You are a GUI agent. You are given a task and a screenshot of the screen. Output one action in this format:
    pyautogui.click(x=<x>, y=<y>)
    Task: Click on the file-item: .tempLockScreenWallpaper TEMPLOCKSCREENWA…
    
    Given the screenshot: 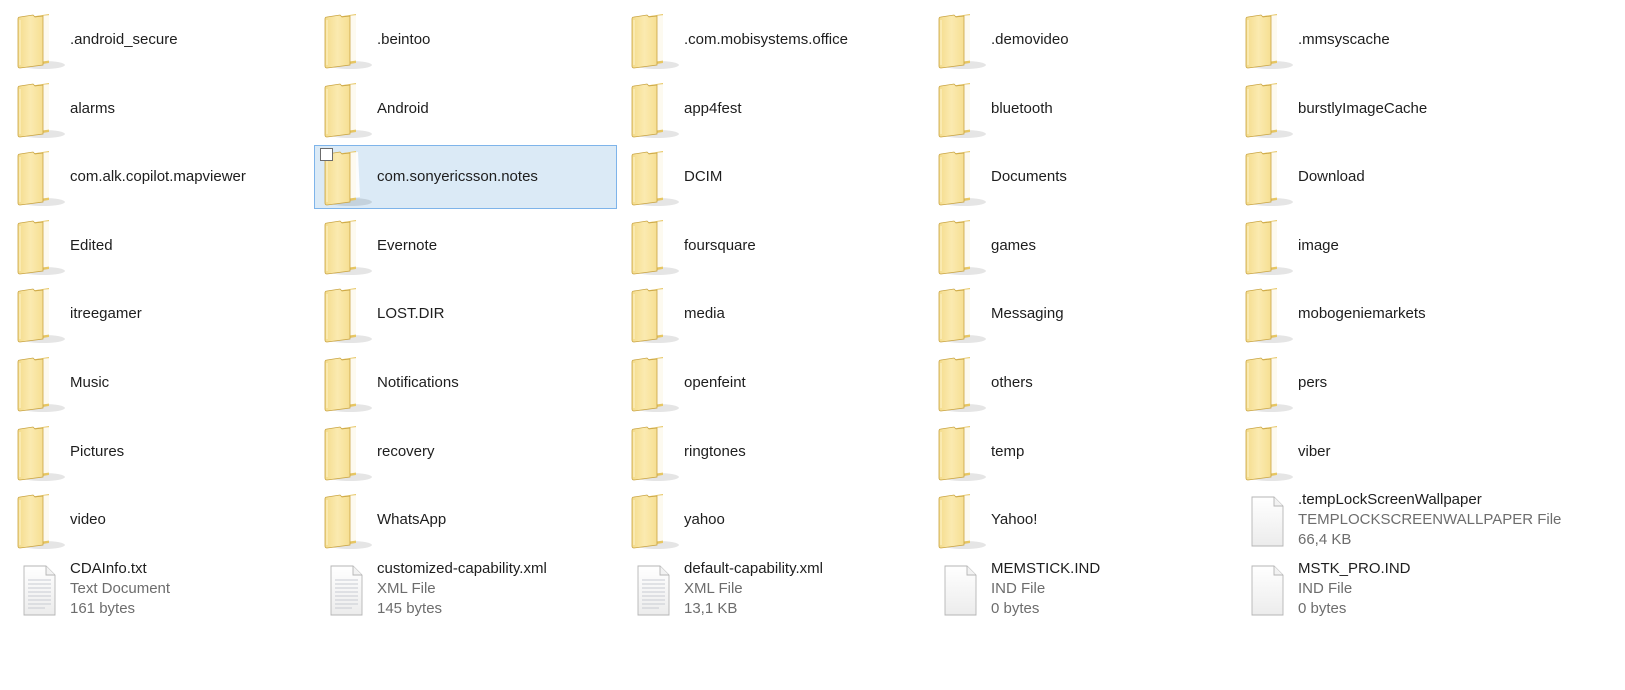 What is the action you would take?
    pyautogui.click(x=1398, y=520)
    